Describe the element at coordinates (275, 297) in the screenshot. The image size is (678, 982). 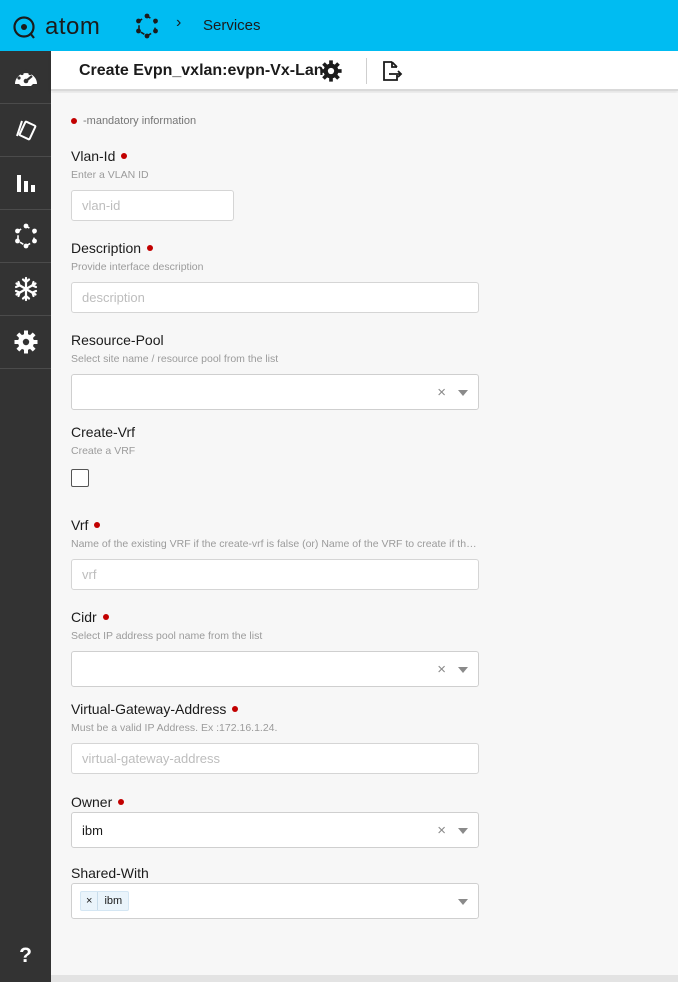
I see `description-input` at that location.